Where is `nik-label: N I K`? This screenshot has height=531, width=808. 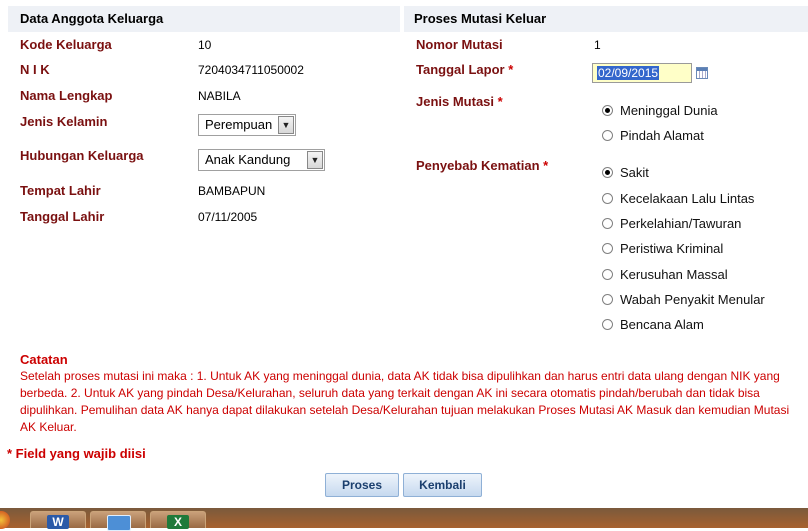 nik-label: N I K is located at coordinates (35, 69).